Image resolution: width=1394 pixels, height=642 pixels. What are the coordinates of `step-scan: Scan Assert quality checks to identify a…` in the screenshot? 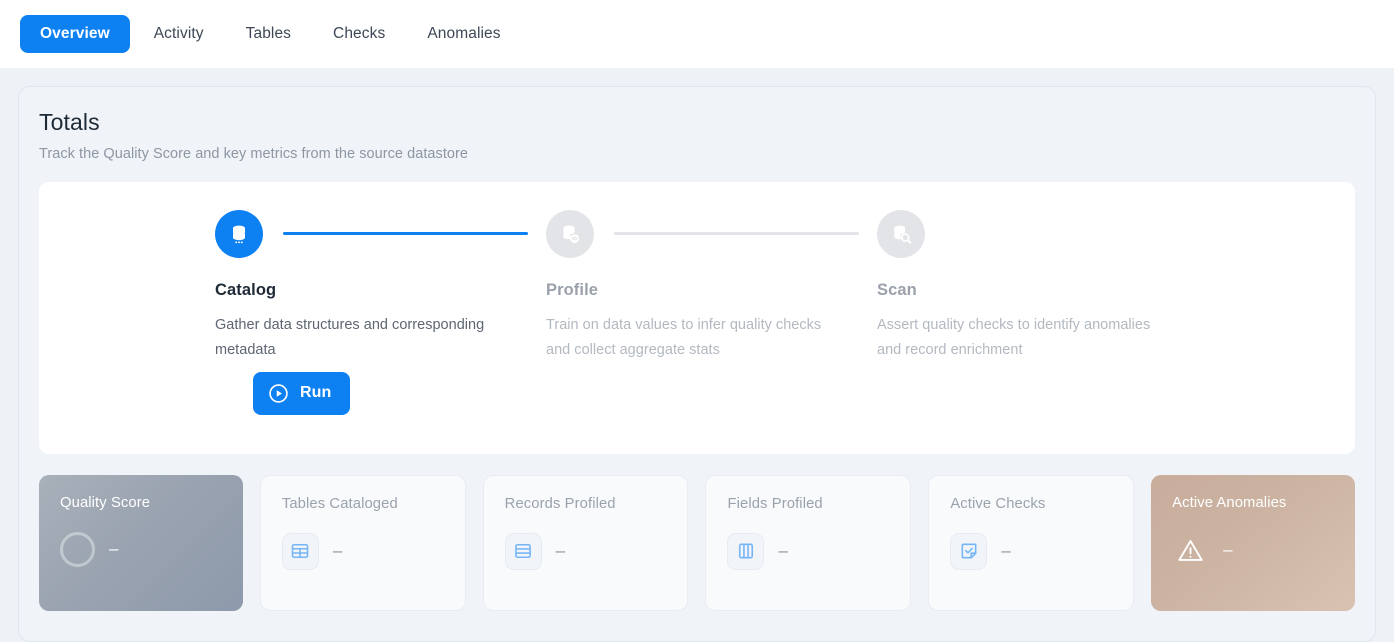 It's located at (1042, 286).